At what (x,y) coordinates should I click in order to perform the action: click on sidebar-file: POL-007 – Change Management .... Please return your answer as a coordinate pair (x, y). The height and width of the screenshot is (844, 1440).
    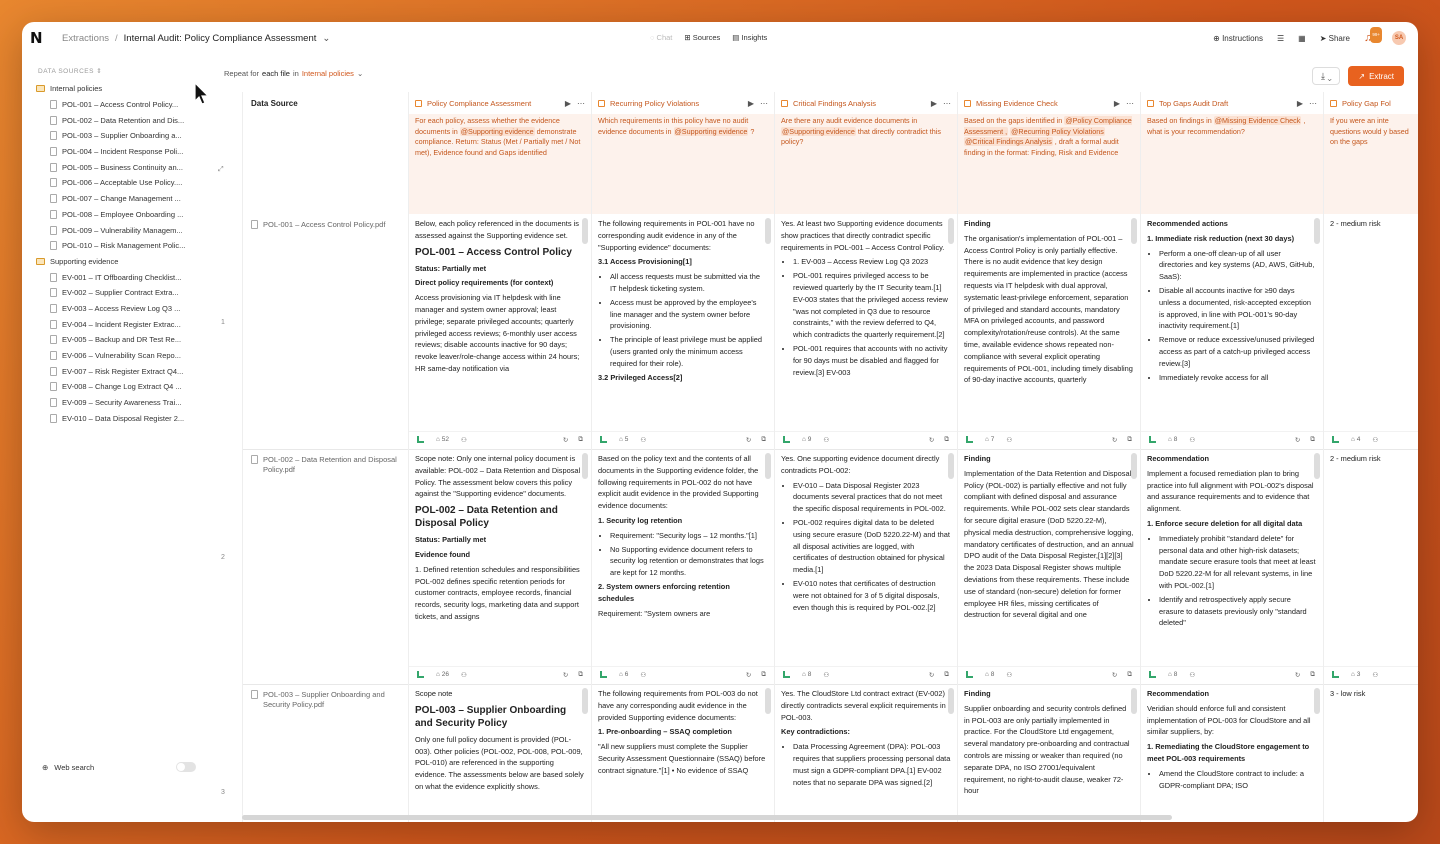
    Looking at the image, I should click on (121, 199).